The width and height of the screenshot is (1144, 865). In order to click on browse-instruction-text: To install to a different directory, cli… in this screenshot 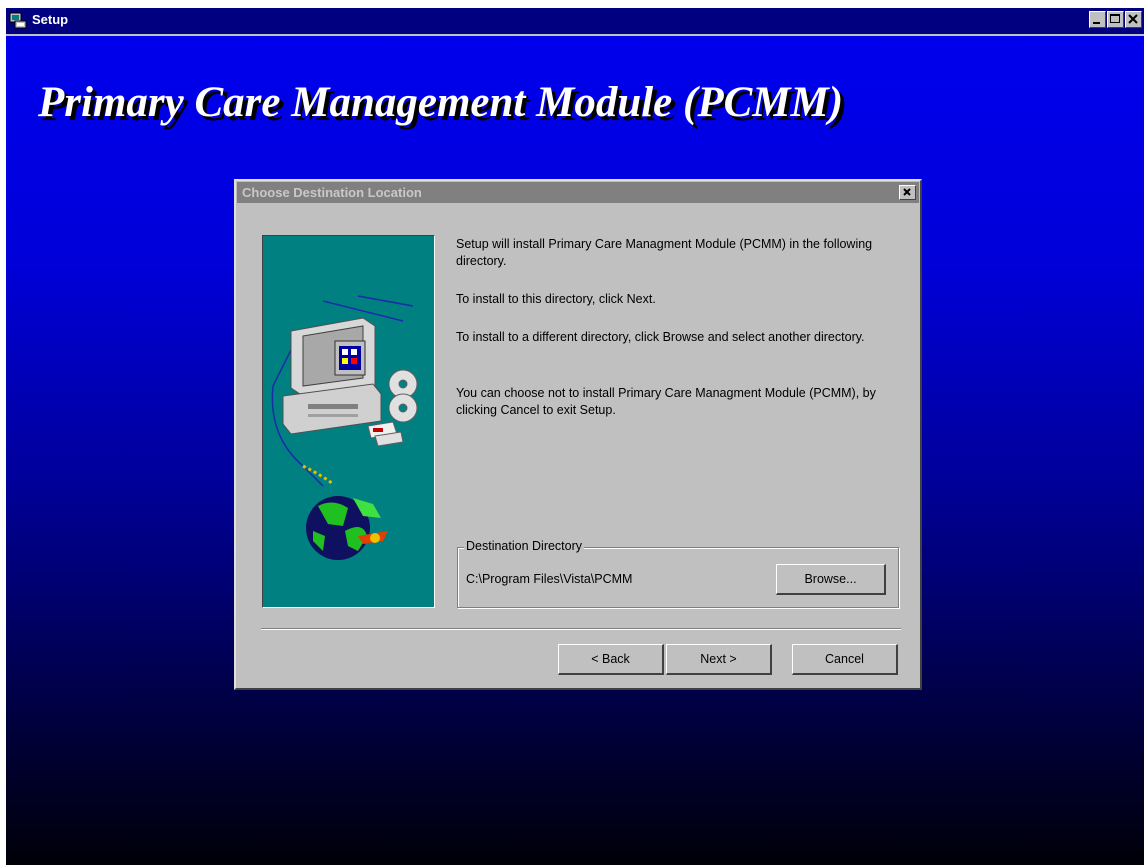, I will do `click(660, 337)`.